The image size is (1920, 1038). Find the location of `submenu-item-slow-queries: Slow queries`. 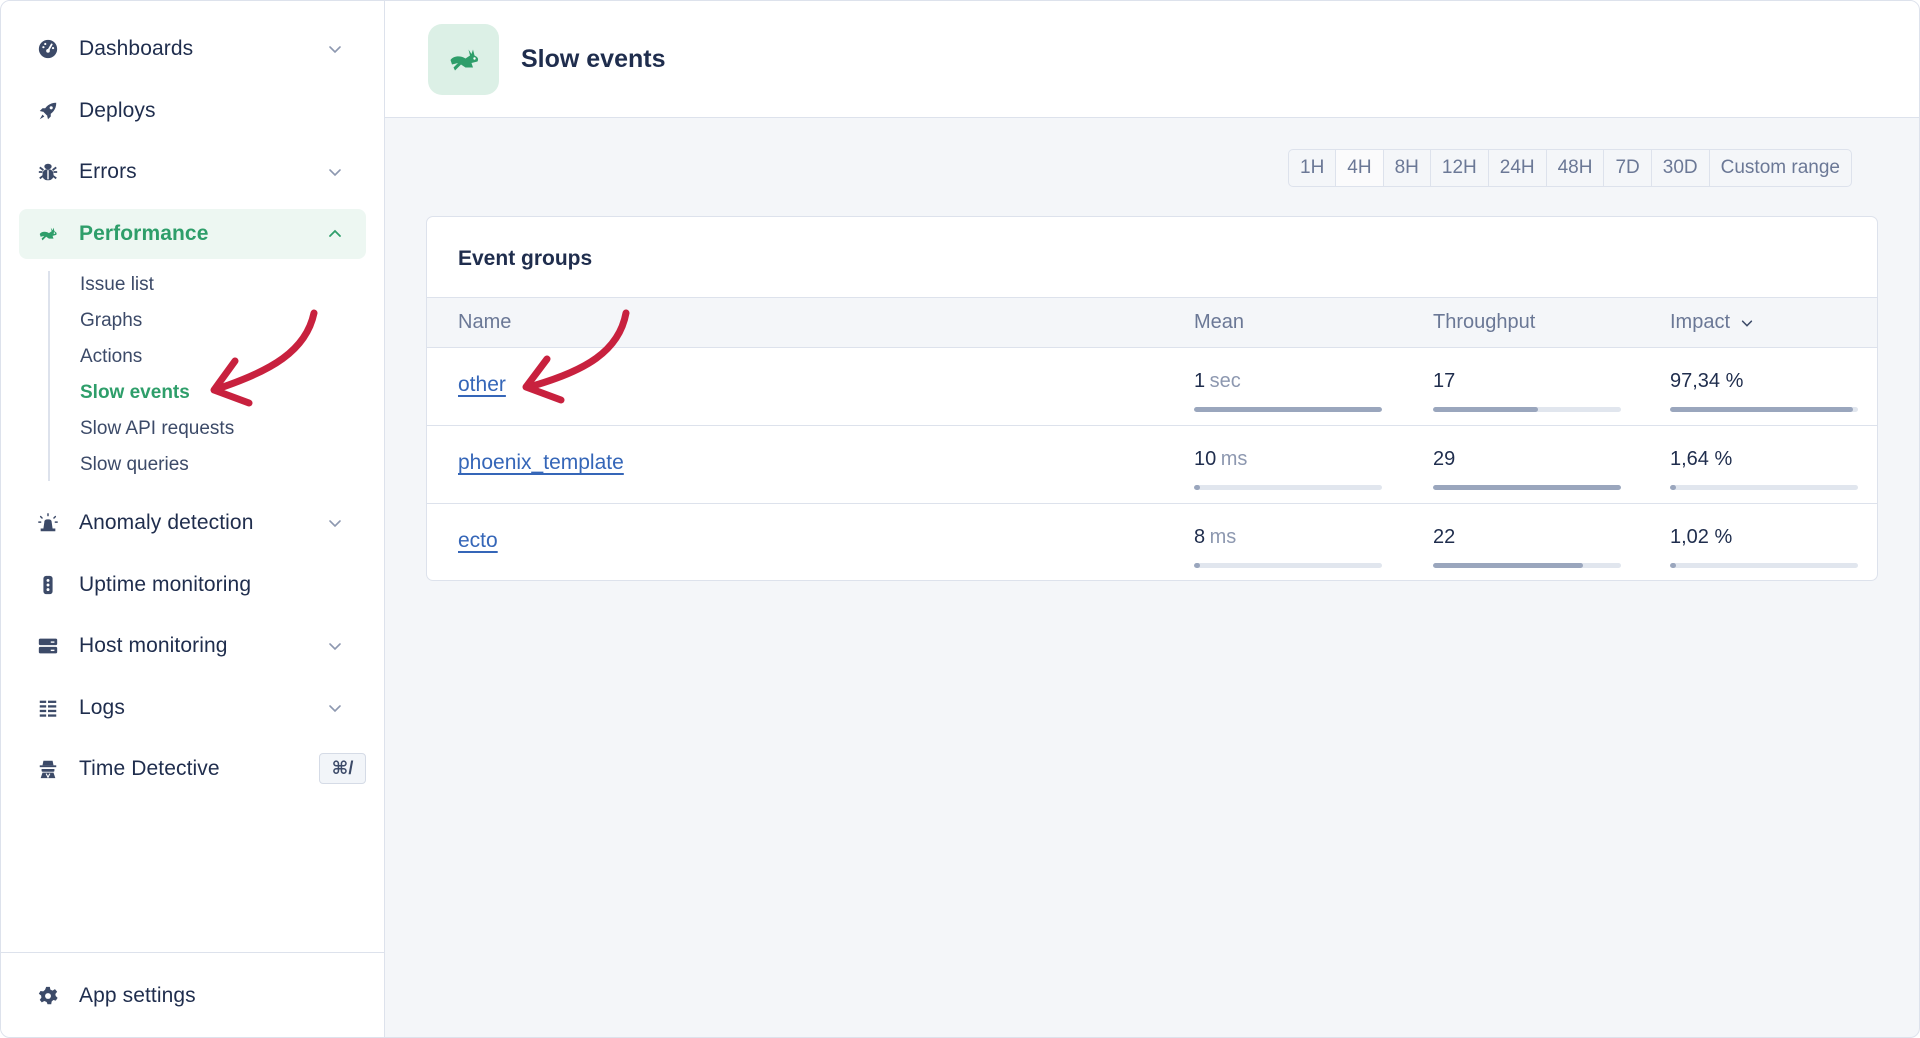

submenu-item-slow-queries: Slow queries is located at coordinates (134, 465).